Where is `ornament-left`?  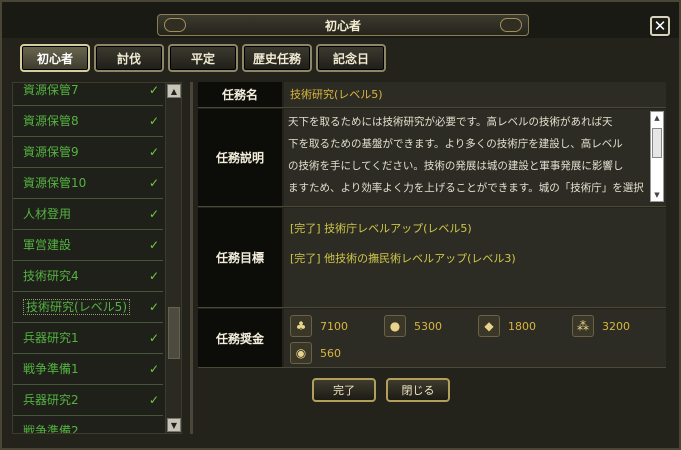
ornament-left is located at coordinates (175, 25).